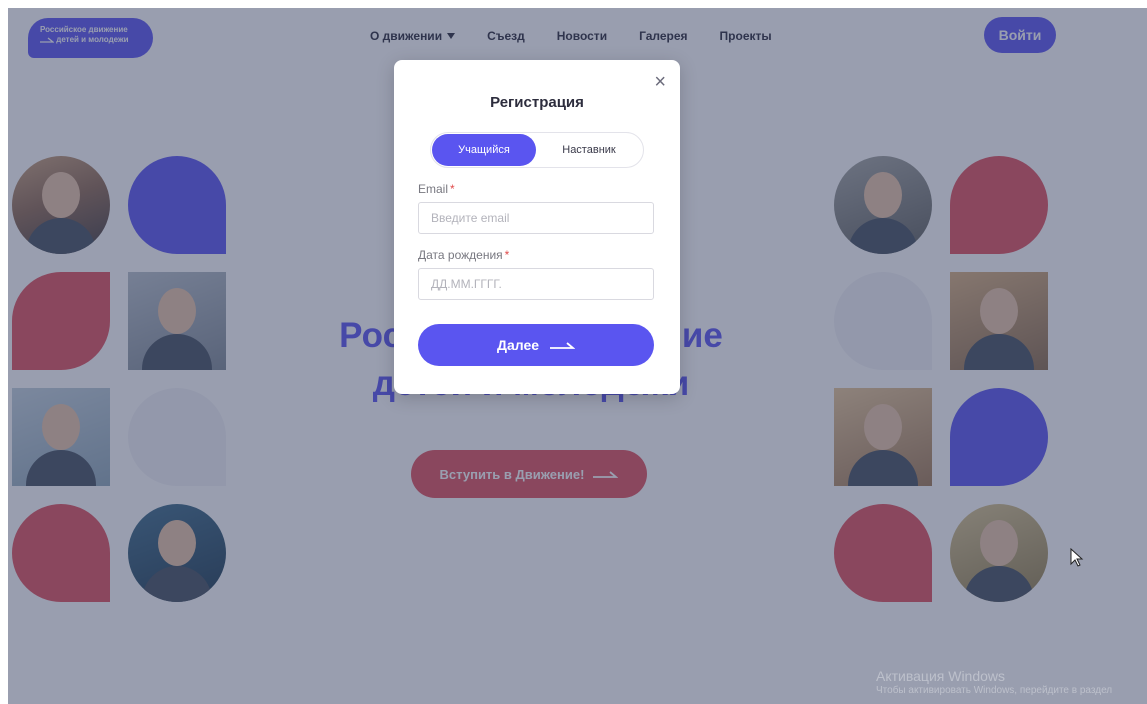  What do you see at coordinates (1077, 557) in the screenshot?
I see `mouse-cursor-icon` at bounding box center [1077, 557].